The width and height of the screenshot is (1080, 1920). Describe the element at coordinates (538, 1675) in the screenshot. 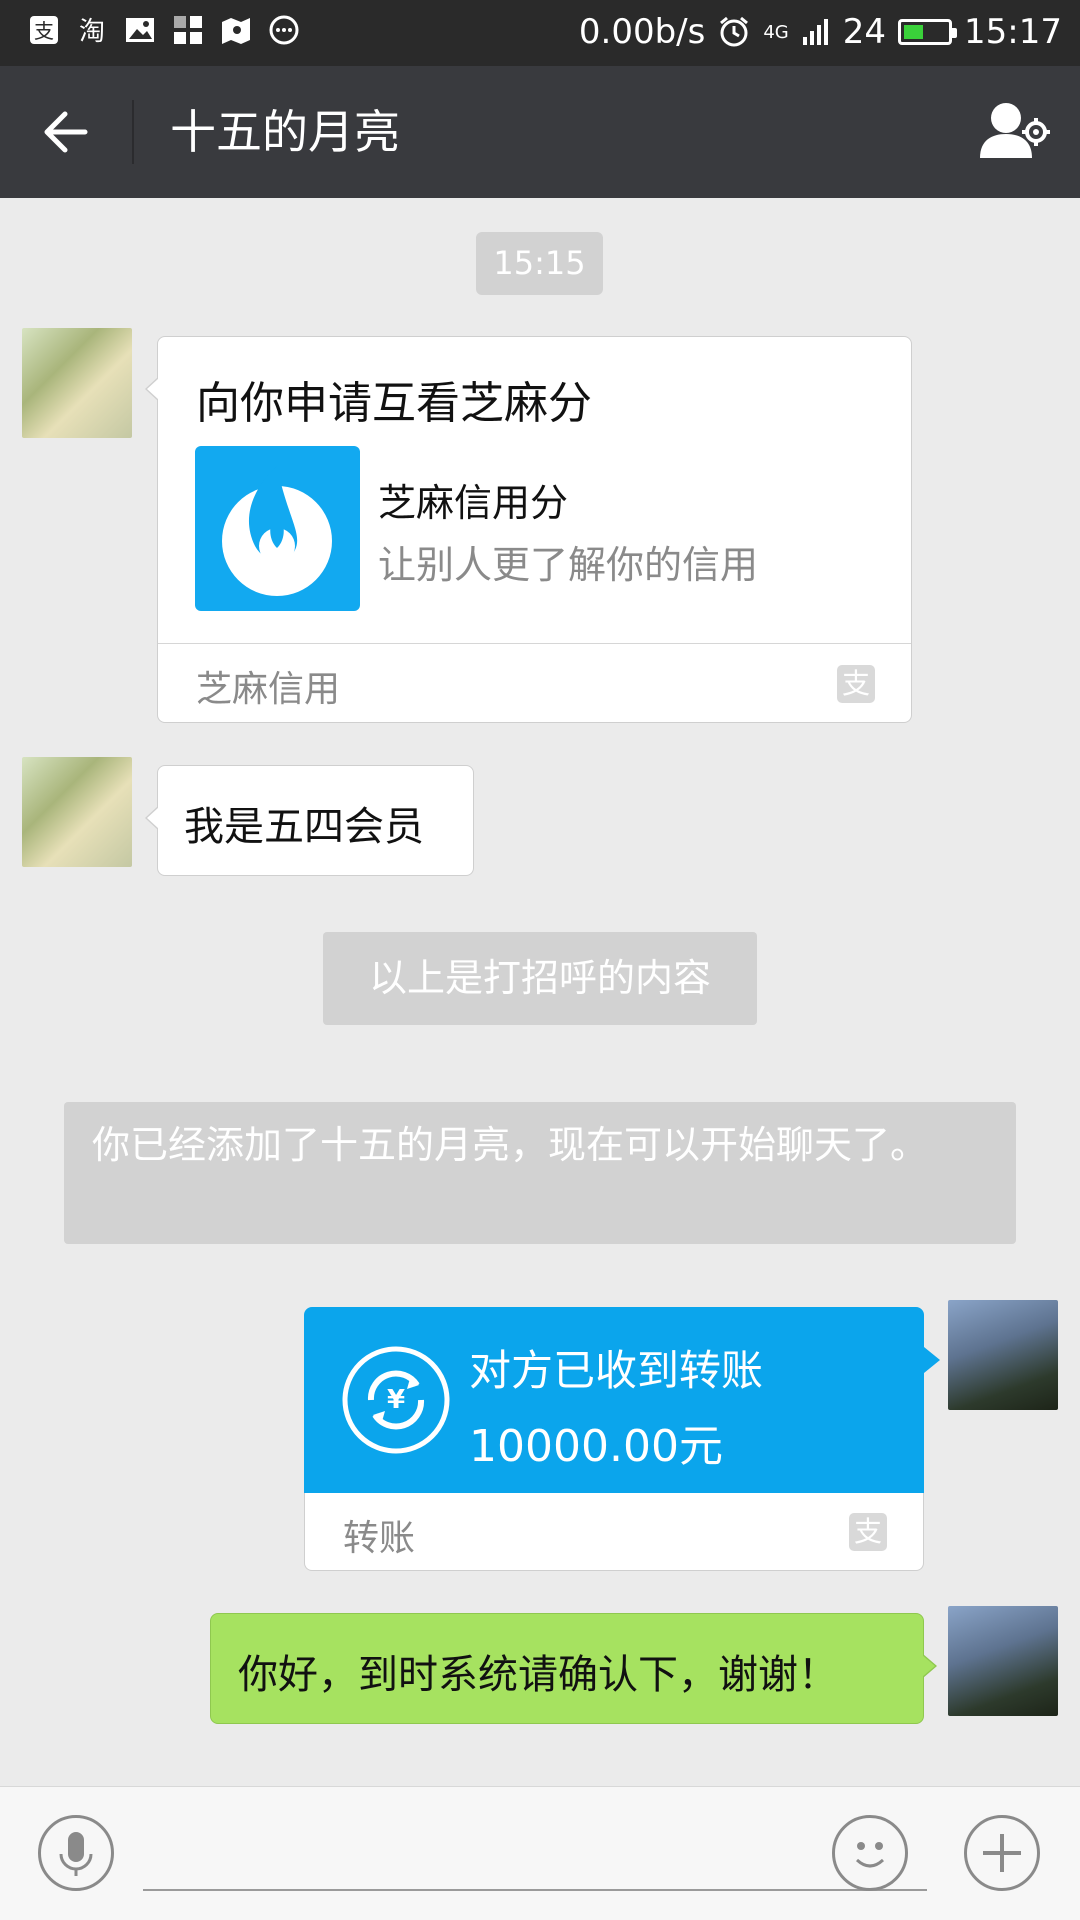

I see `message-text: 你好，到时系统请确认下，谢谢！` at that location.